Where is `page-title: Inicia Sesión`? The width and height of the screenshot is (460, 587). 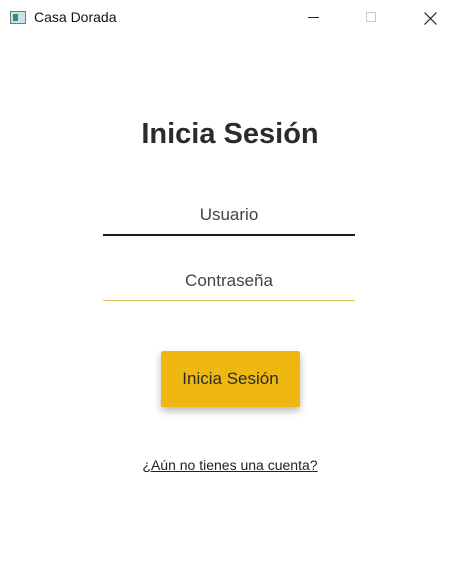 page-title: Inicia Sesión is located at coordinates (230, 134).